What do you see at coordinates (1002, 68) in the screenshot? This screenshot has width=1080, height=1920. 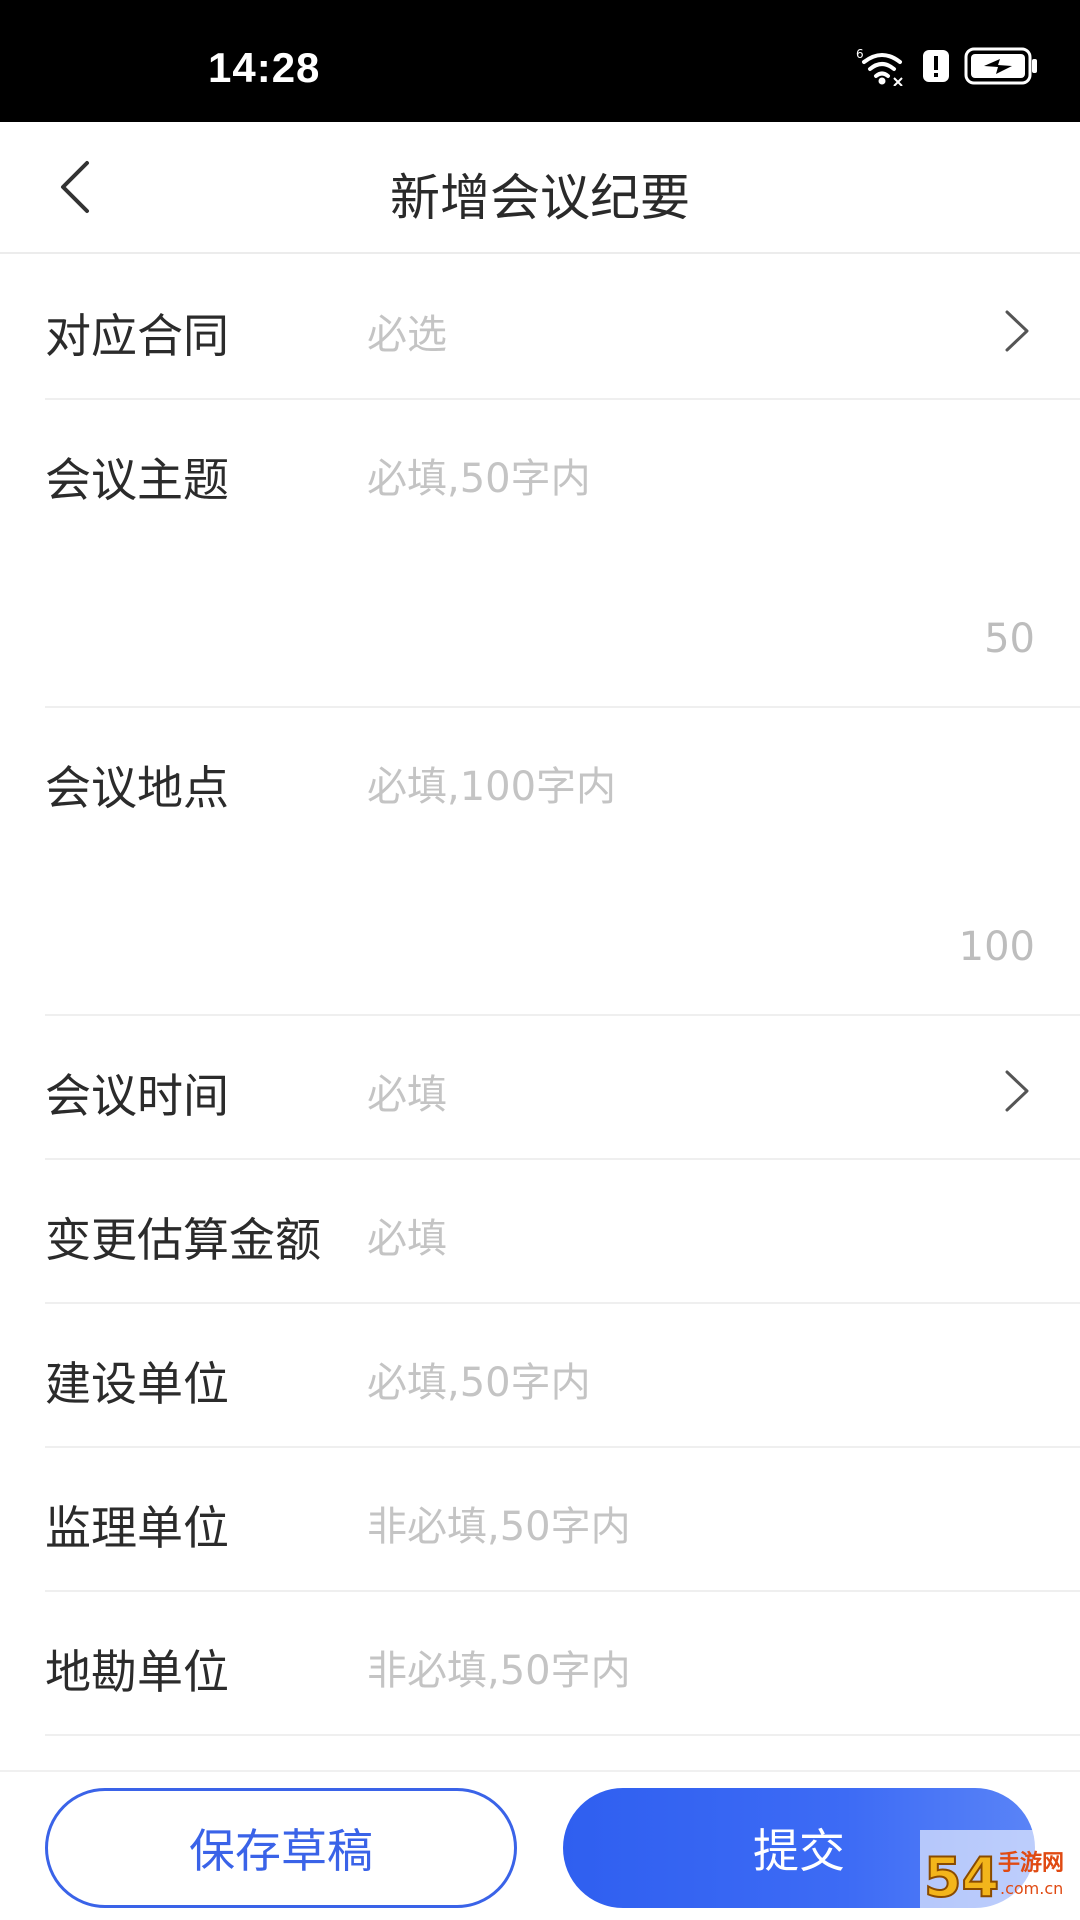 I see `battery-charging-icon` at bounding box center [1002, 68].